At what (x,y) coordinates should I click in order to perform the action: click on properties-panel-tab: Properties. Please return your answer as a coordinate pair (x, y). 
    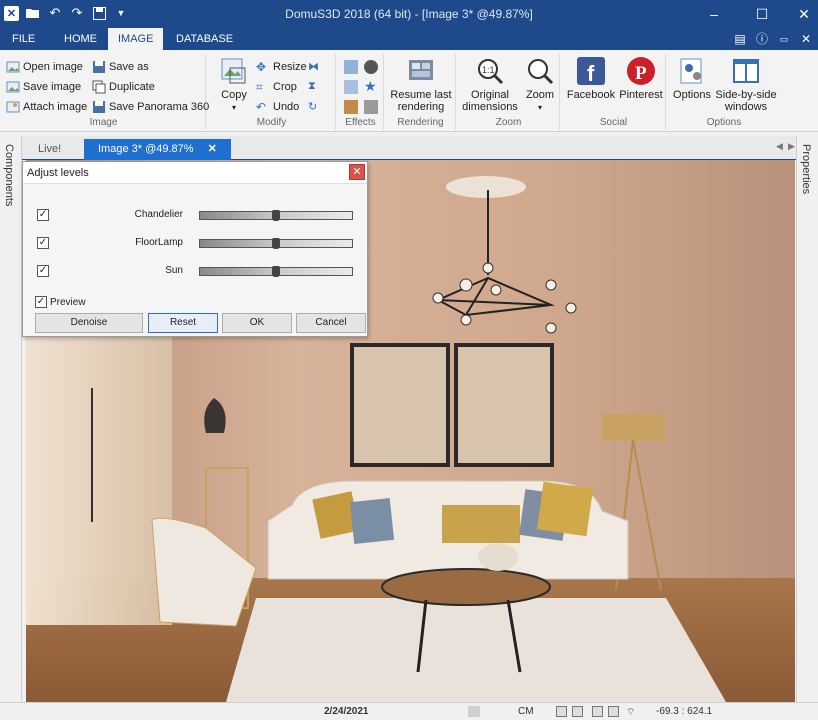
    Looking at the image, I should click on (807, 419).